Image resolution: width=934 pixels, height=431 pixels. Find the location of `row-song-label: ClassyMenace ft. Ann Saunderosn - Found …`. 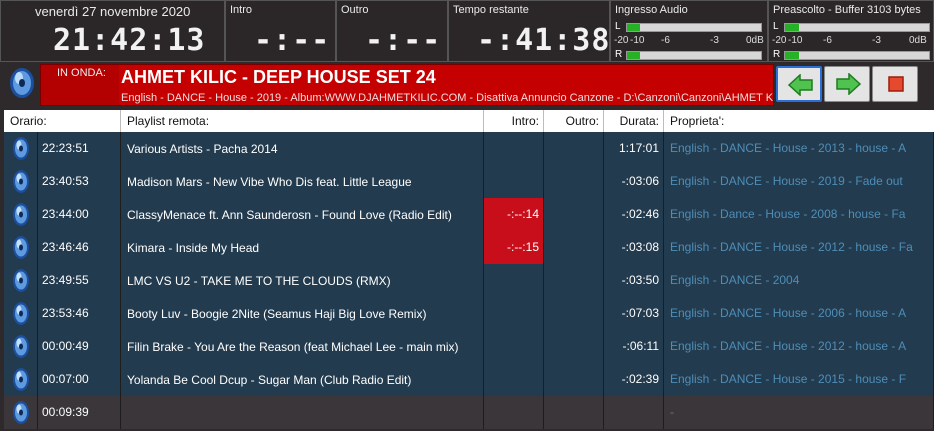

row-song-label: ClassyMenace ft. Ann Saunderosn - Found … is located at coordinates (289, 214).